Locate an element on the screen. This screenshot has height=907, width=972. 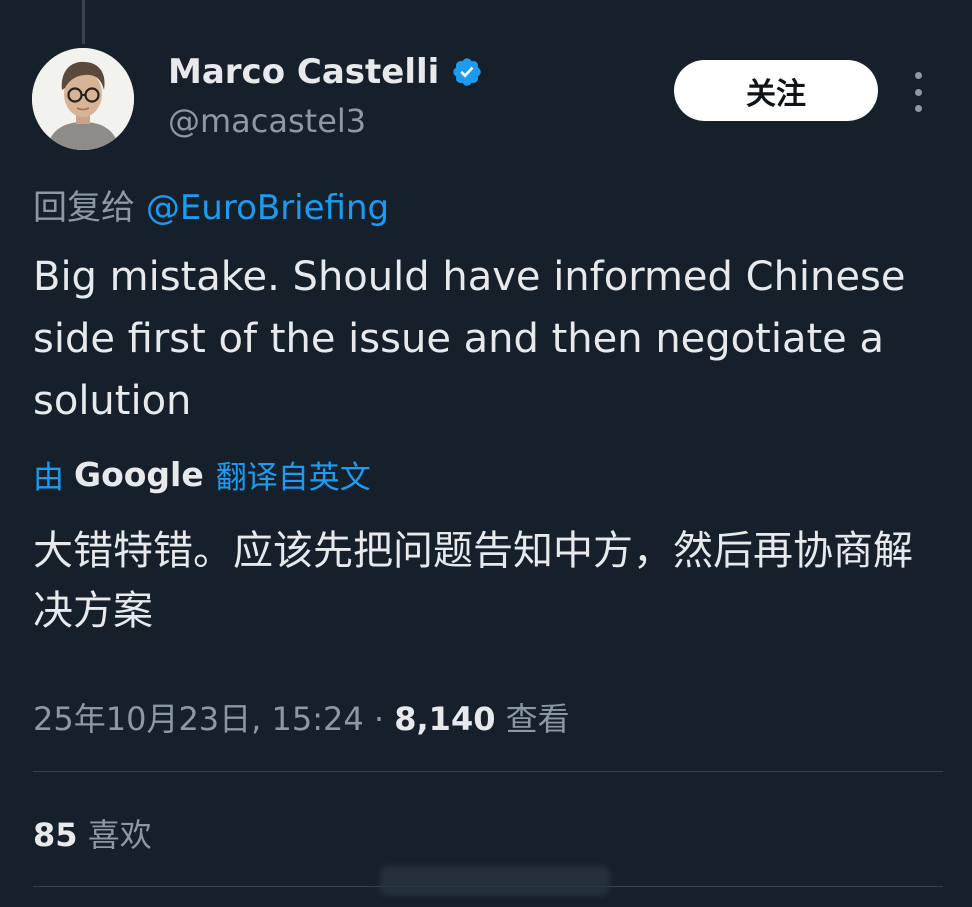
replying-to: 回复给 @EuroBriefing is located at coordinates (211, 204).